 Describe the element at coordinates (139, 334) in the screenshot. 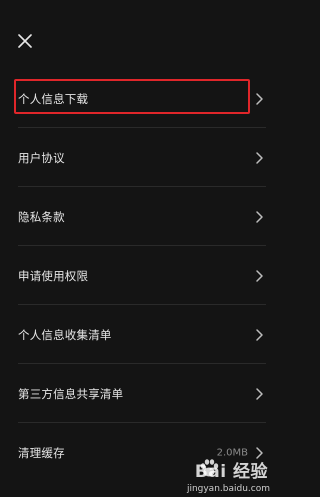

I see `menu-item-info-collection-list: 个人信息收集清单` at that location.